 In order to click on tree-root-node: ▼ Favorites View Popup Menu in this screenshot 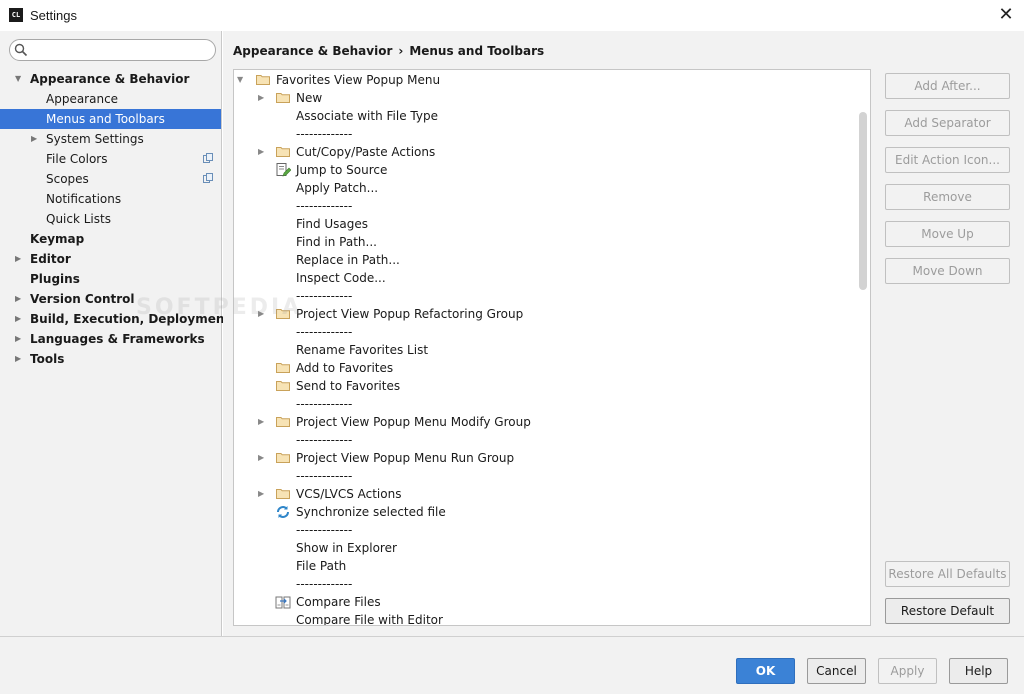, I will do `click(544, 80)`.